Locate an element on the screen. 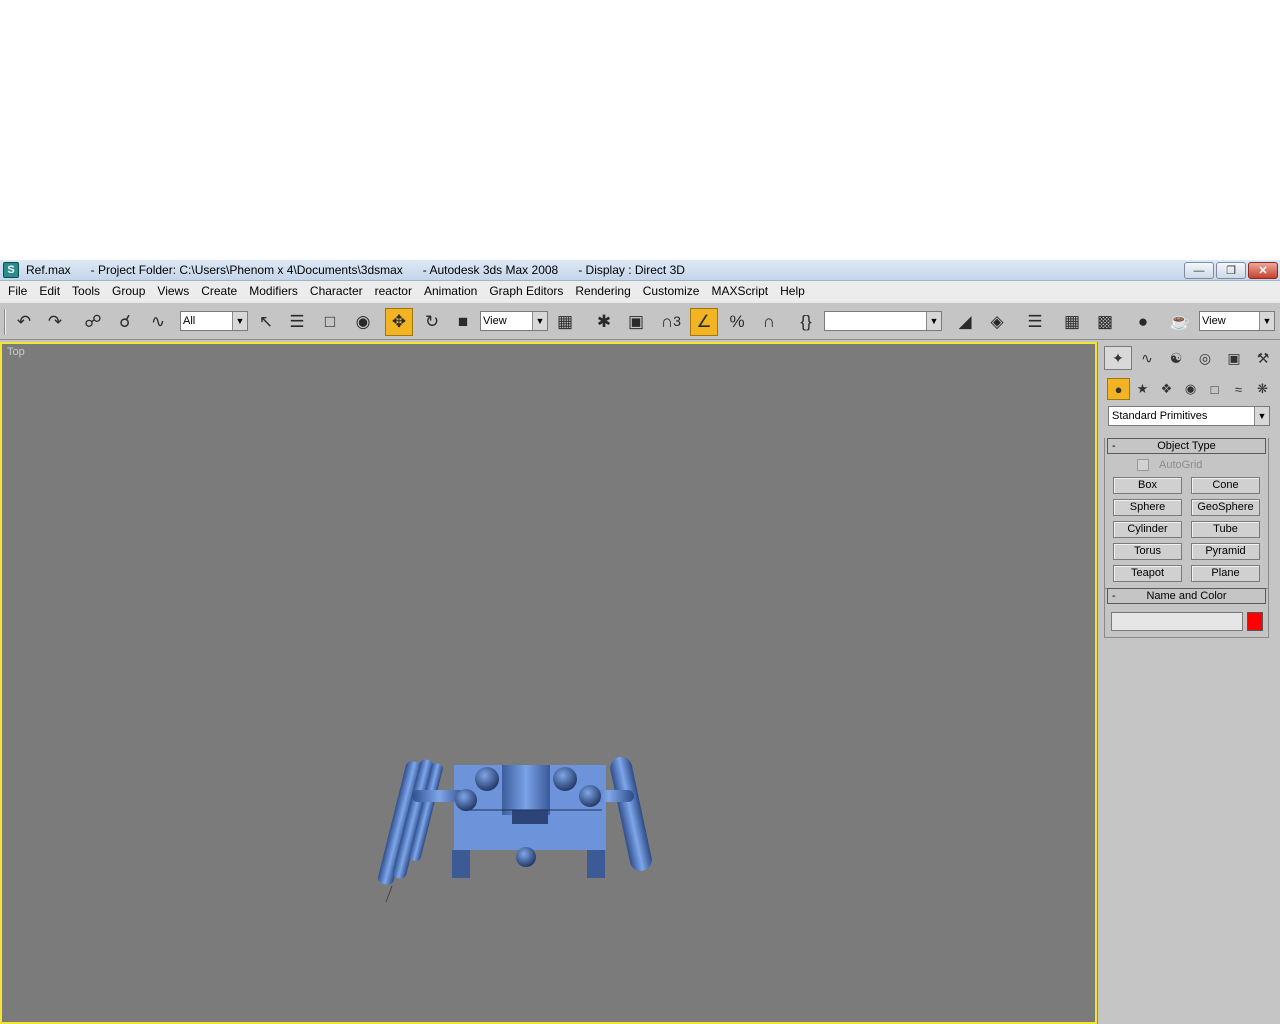 The image size is (1280, 1024). menu-file: File is located at coordinates (17, 291).